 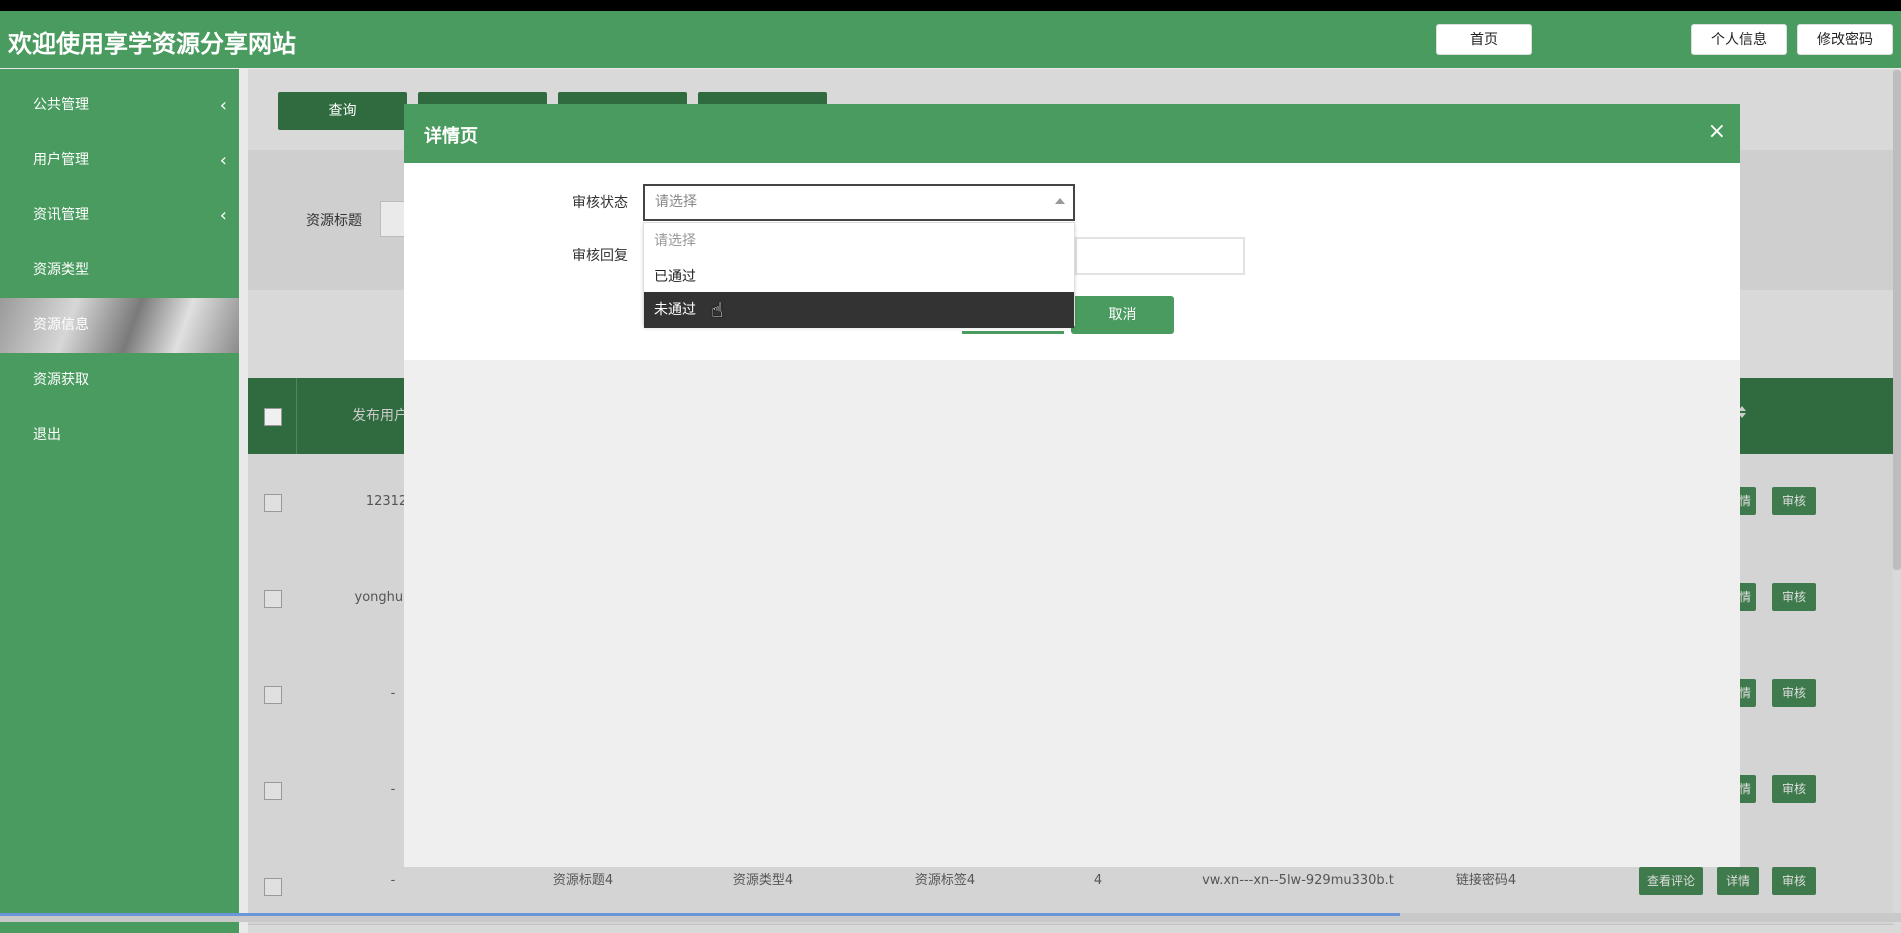 I want to click on sidebar-item-logout: 退出, so click(x=119, y=435).